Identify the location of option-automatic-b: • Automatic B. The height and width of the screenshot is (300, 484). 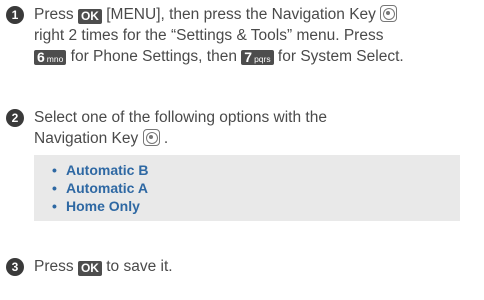
(100, 170).